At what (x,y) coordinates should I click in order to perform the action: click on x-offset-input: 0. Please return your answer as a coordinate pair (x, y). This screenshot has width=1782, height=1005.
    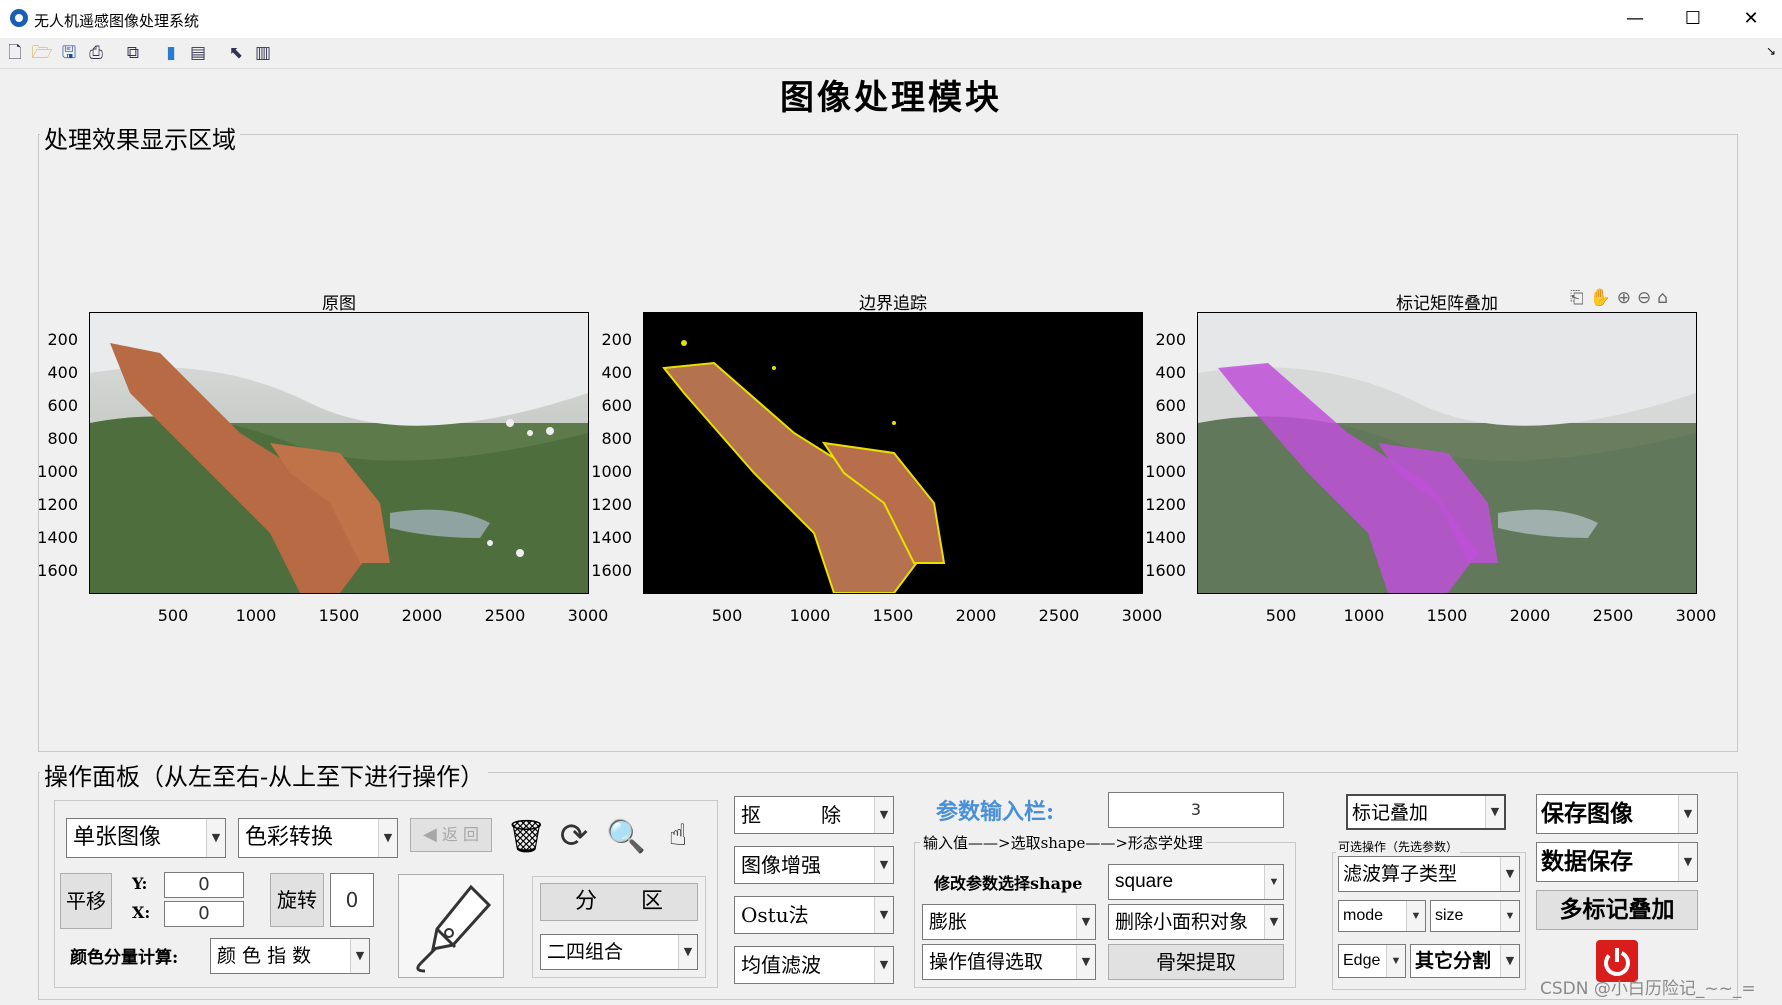
    Looking at the image, I should click on (204, 914).